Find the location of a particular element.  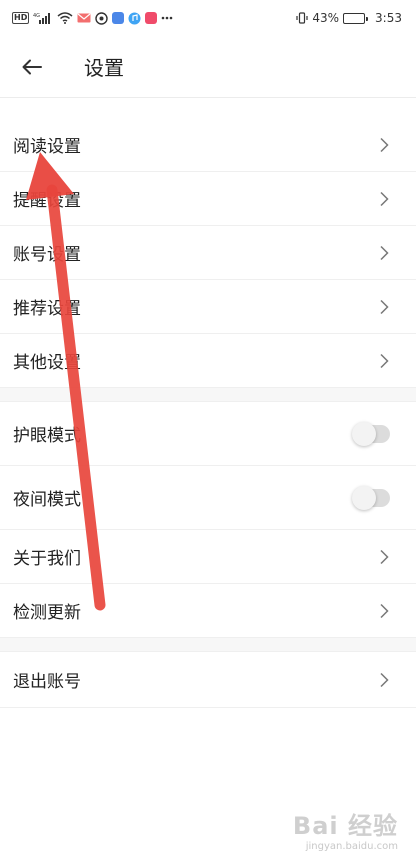

settings-row-about: 关于我们 is located at coordinates (208, 557).